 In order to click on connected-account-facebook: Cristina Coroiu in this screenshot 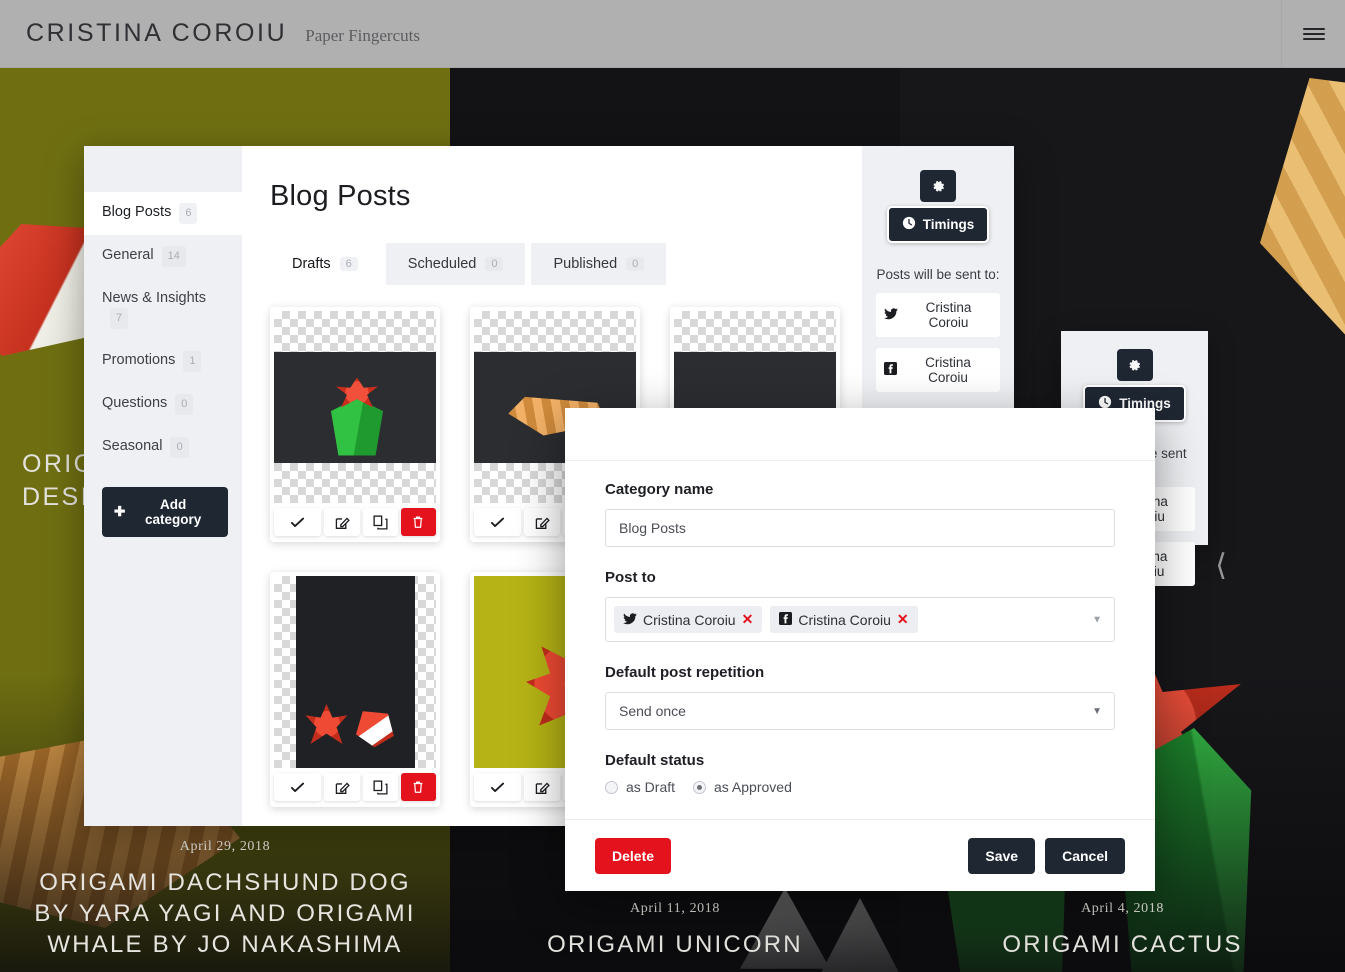, I will do `click(938, 370)`.